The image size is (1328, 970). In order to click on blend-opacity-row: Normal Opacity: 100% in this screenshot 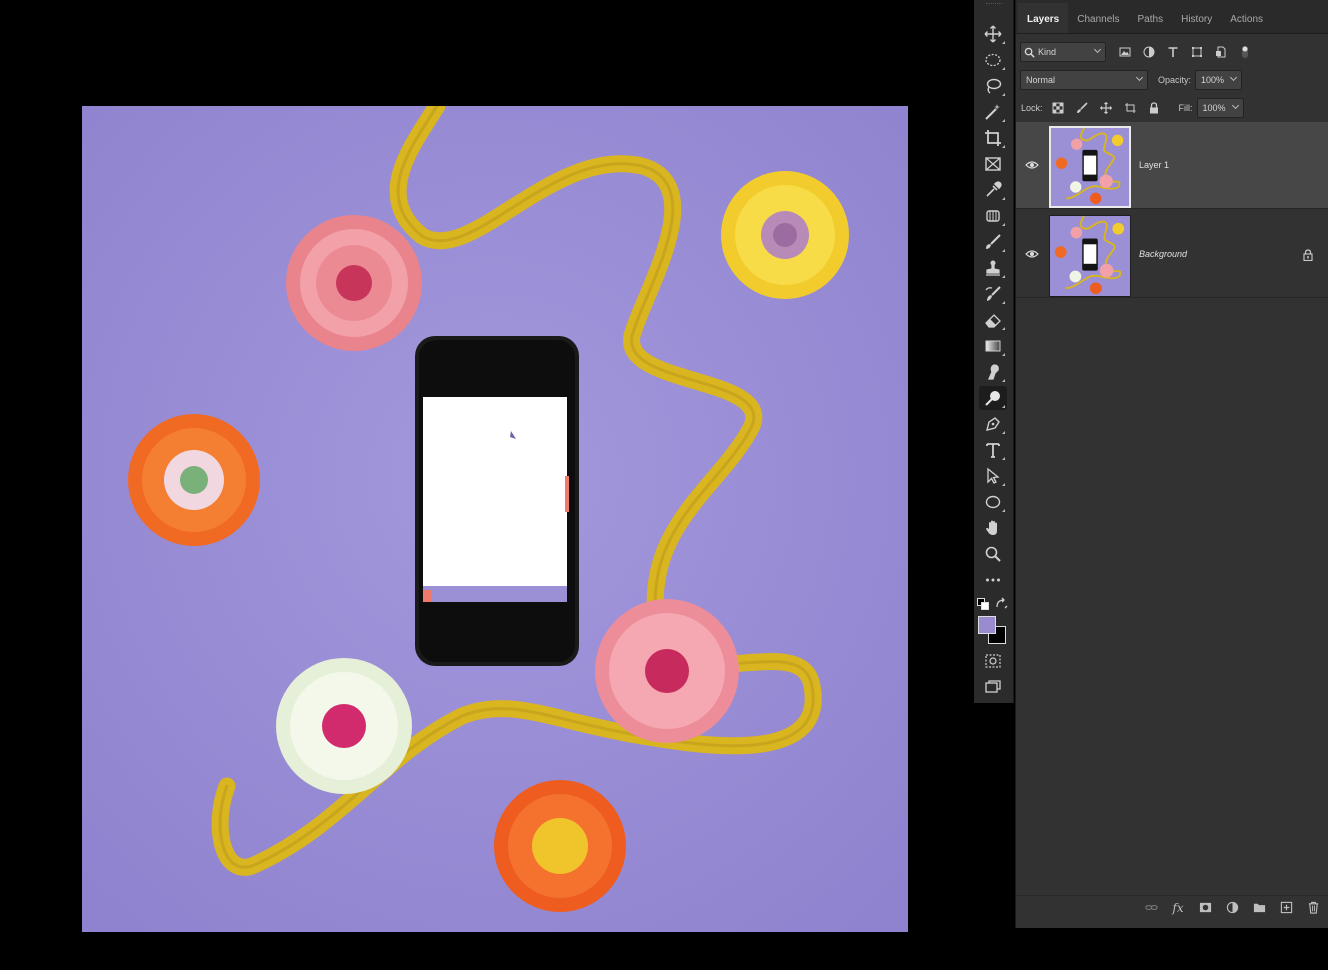, I will do `click(1172, 80)`.